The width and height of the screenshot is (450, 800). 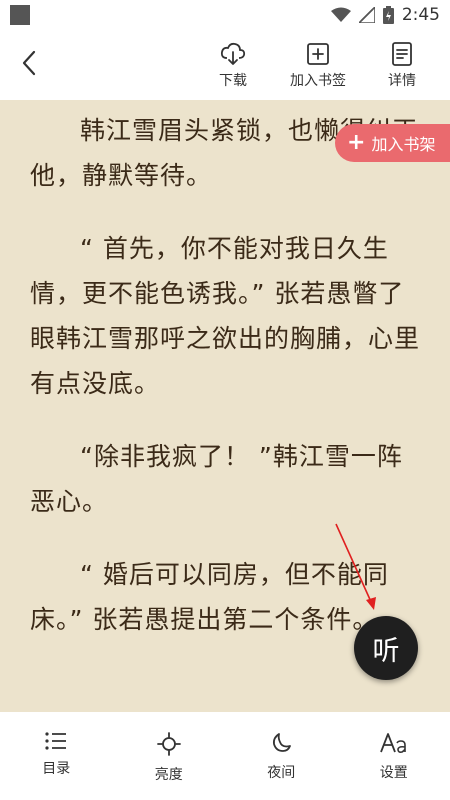 What do you see at coordinates (20, 15) in the screenshot?
I see `notification-icon` at bounding box center [20, 15].